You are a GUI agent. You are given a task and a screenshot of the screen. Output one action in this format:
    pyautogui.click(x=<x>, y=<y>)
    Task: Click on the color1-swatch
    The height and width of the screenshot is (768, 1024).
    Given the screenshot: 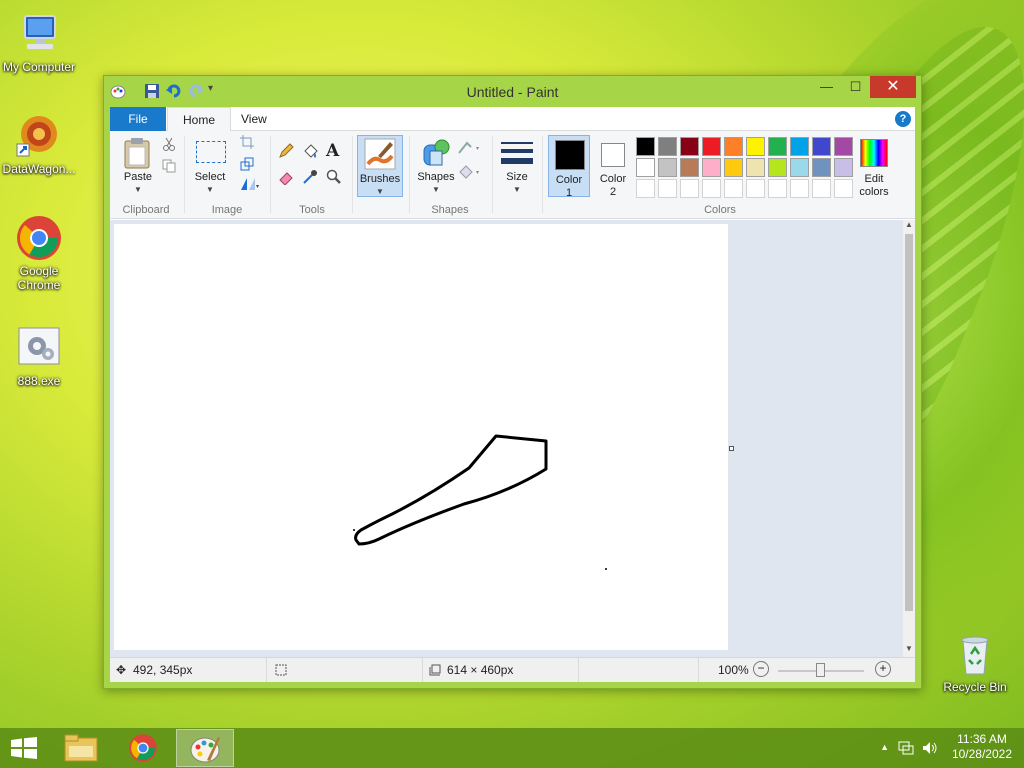 What is the action you would take?
    pyautogui.click(x=570, y=155)
    